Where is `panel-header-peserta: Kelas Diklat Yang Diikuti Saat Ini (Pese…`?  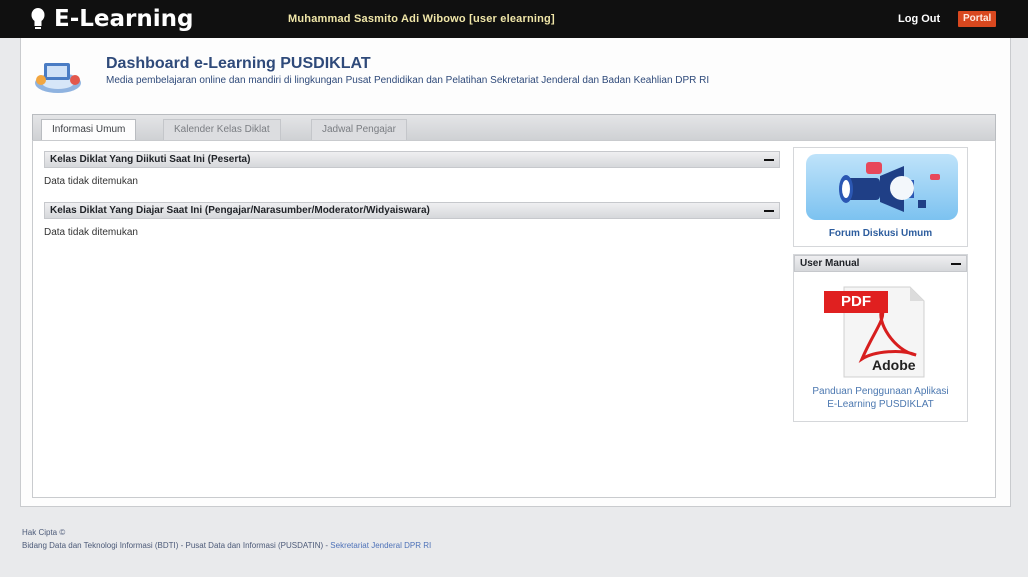 panel-header-peserta: Kelas Diklat Yang Diikuti Saat Ini (Pese… is located at coordinates (412, 159).